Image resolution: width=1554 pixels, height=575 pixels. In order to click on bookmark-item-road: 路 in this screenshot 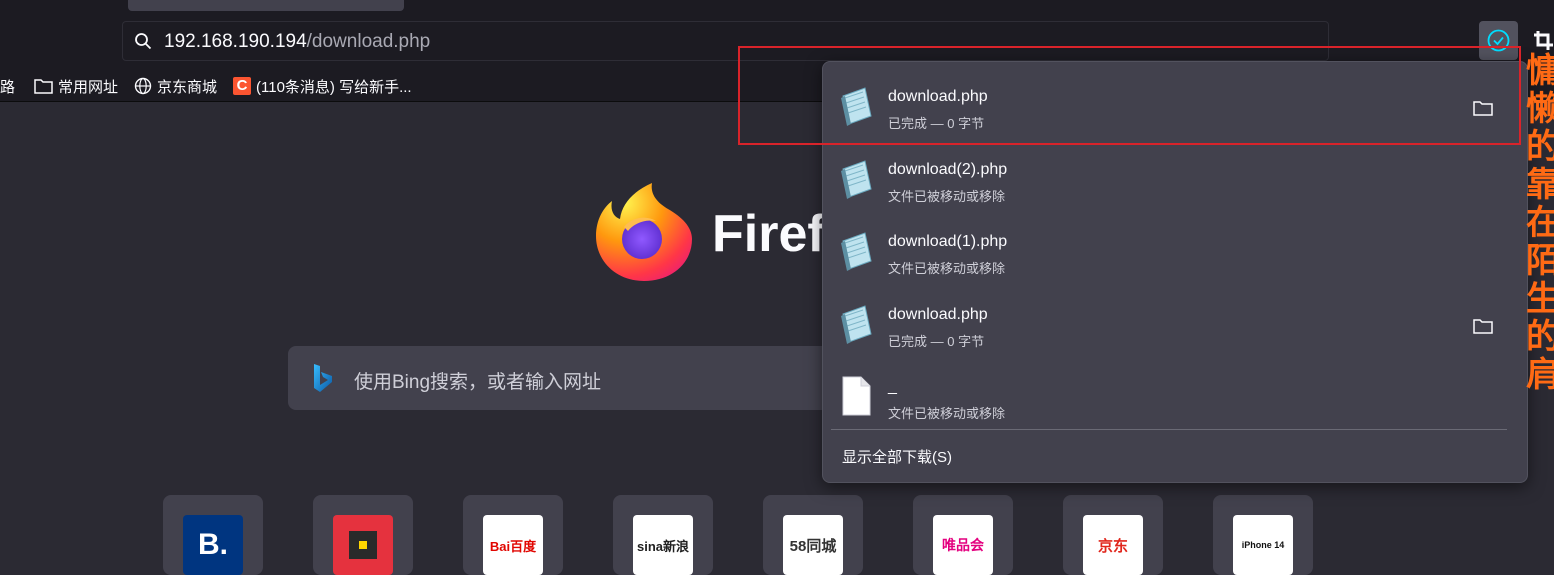, I will do `click(7, 86)`.